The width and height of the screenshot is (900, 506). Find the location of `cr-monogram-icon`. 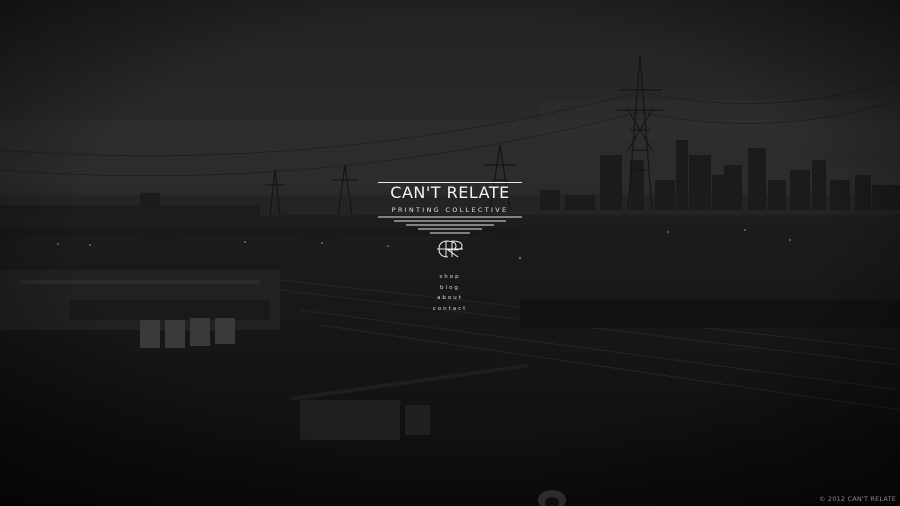

cr-monogram-icon is located at coordinates (450, 249).